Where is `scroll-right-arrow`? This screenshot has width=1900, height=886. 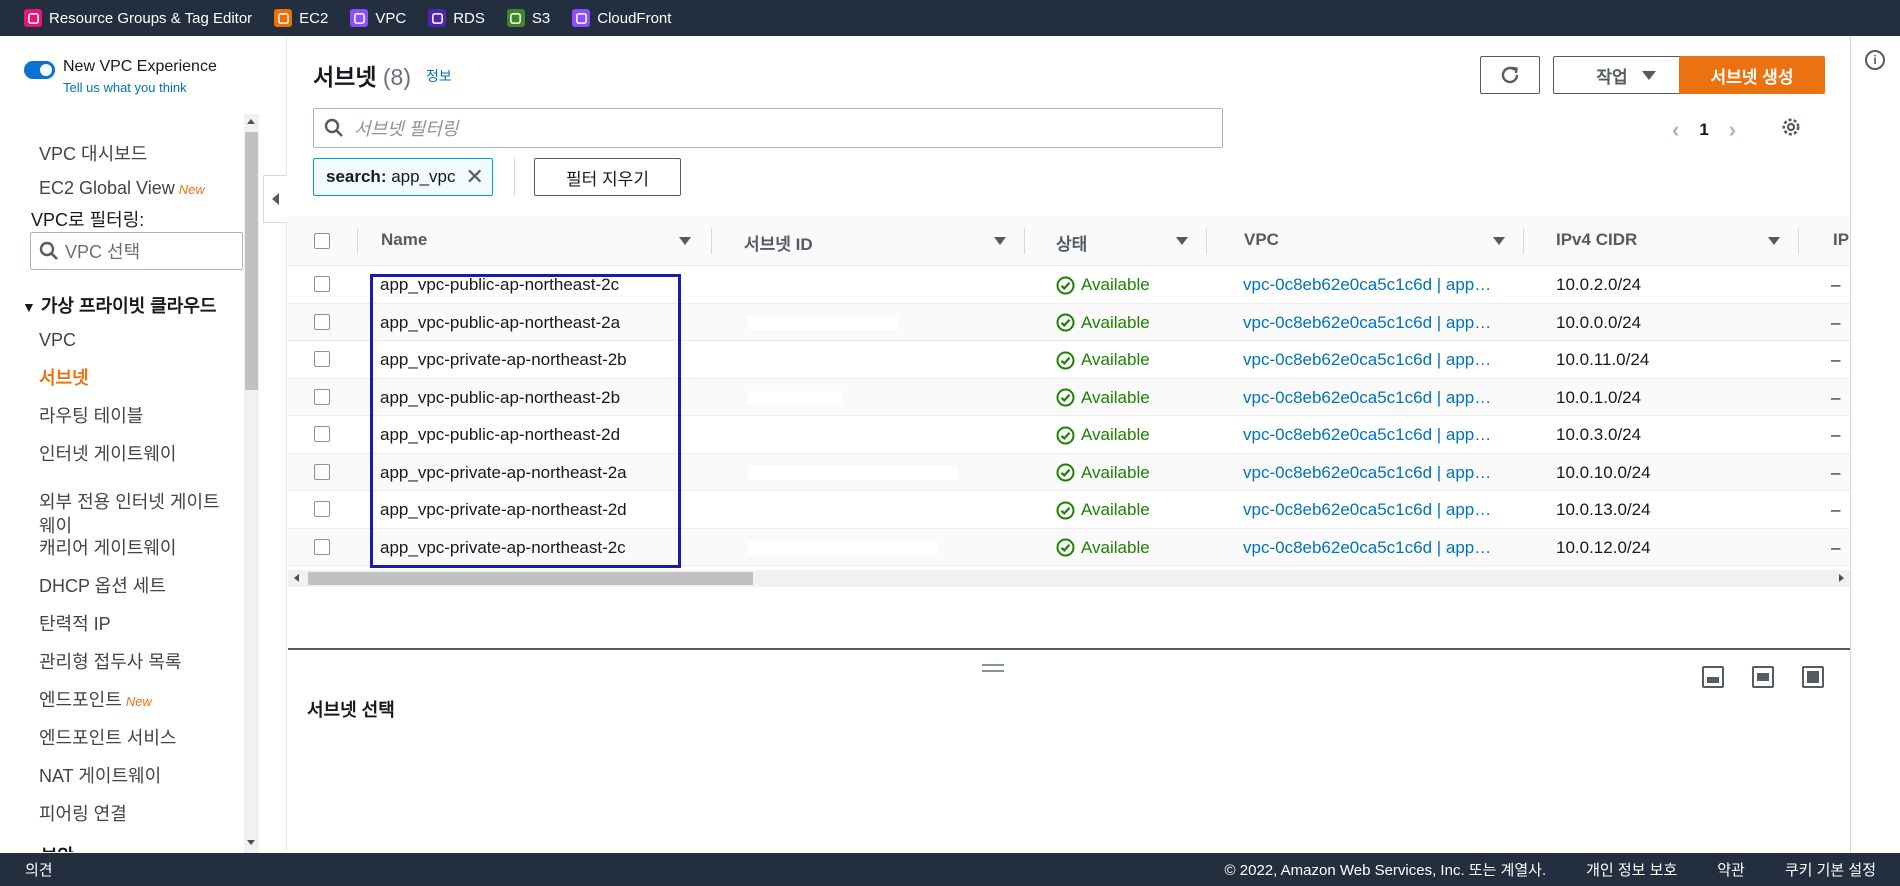
scroll-right-arrow is located at coordinates (1841, 578).